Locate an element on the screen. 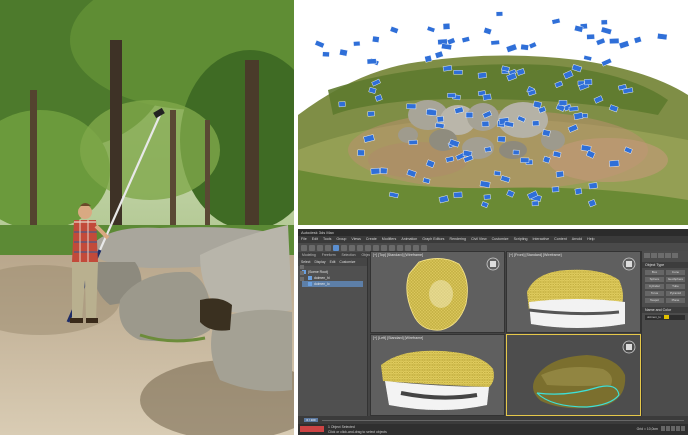  mesh-object-icon is located at coordinates (310, 284).